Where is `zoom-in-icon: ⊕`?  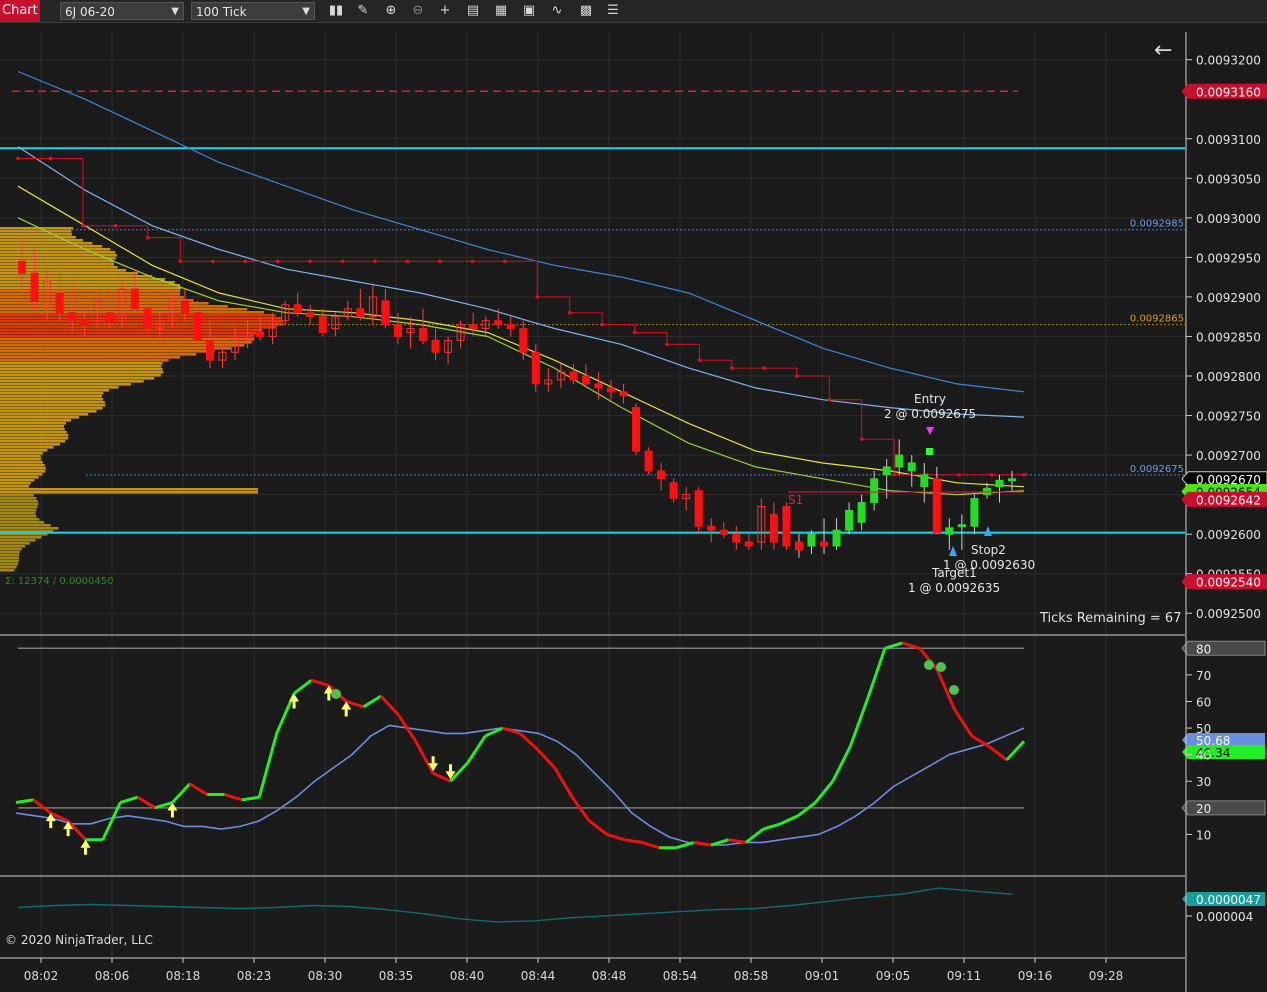 zoom-in-icon: ⊕ is located at coordinates (391, 11).